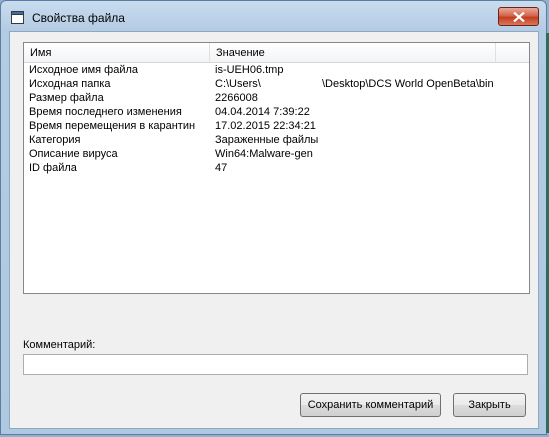 The image size is (549, 437). Describe the element at coordinates (55, 140) in the screenshot. I see `row-name: Категория` at that location.